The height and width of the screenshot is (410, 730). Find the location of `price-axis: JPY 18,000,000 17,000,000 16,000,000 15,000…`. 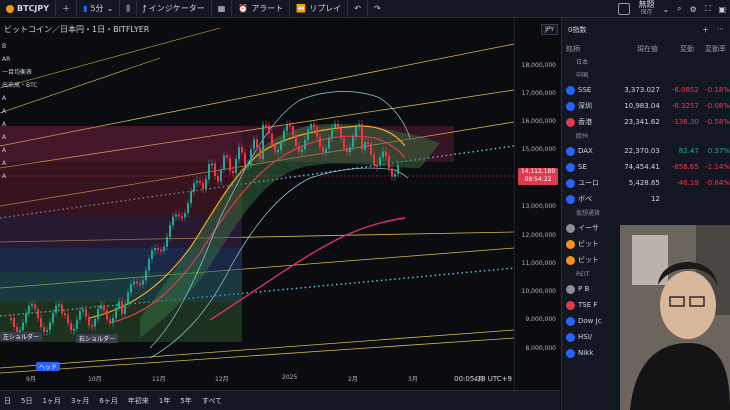

price-axis: JPY 18,000,000 17,000,000 16,000,000 15,000… is located at coordinates (537, 204).